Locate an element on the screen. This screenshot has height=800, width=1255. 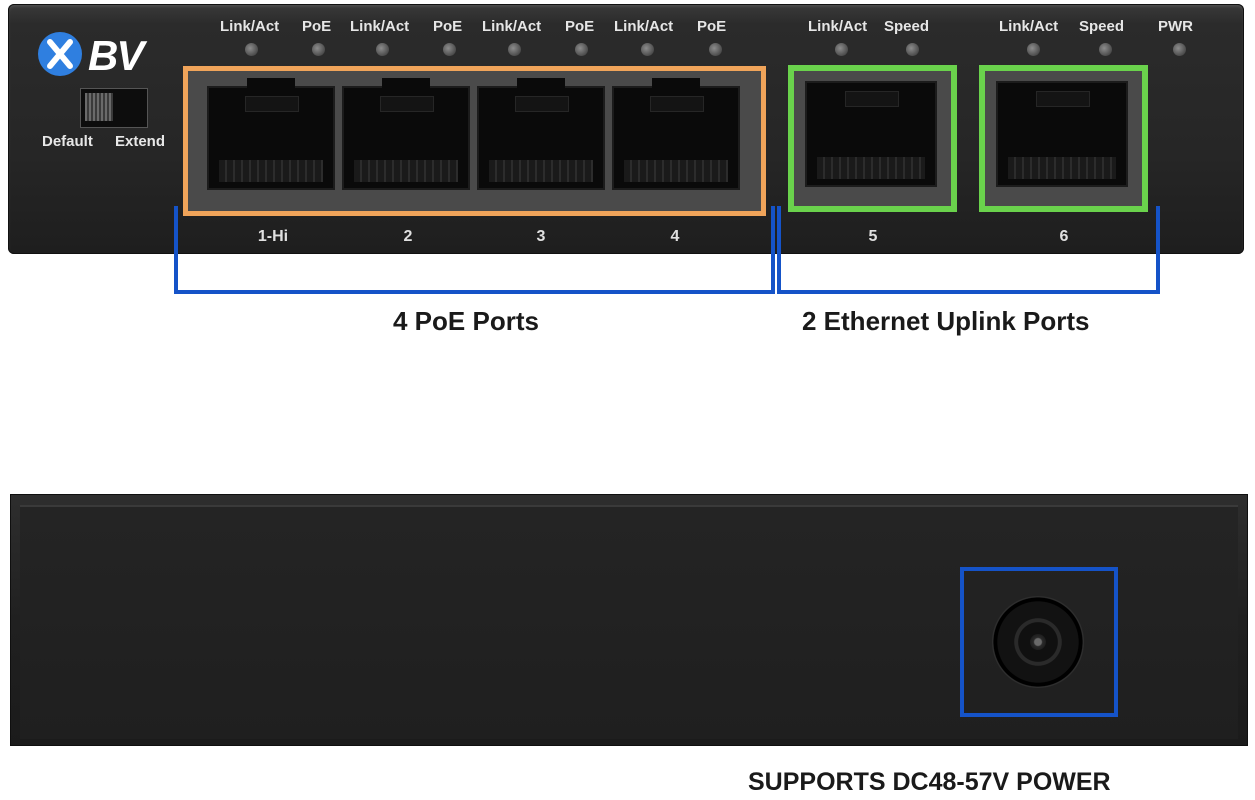
uplink-ports-bracket is located at coordinates (968, 250).